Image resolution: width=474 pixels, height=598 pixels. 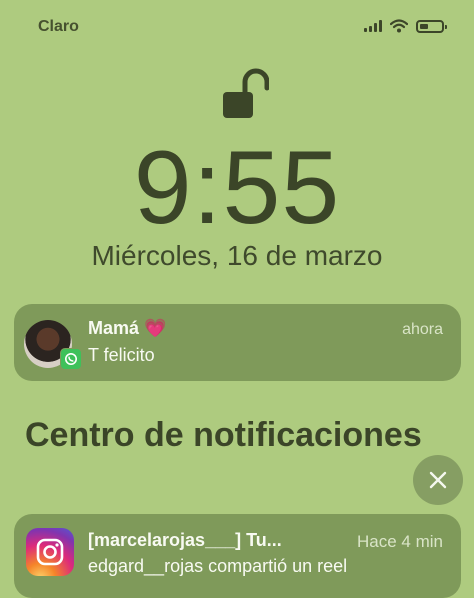 I want to click on lock-screen-time: 9:55, so click(x=237, y=188).